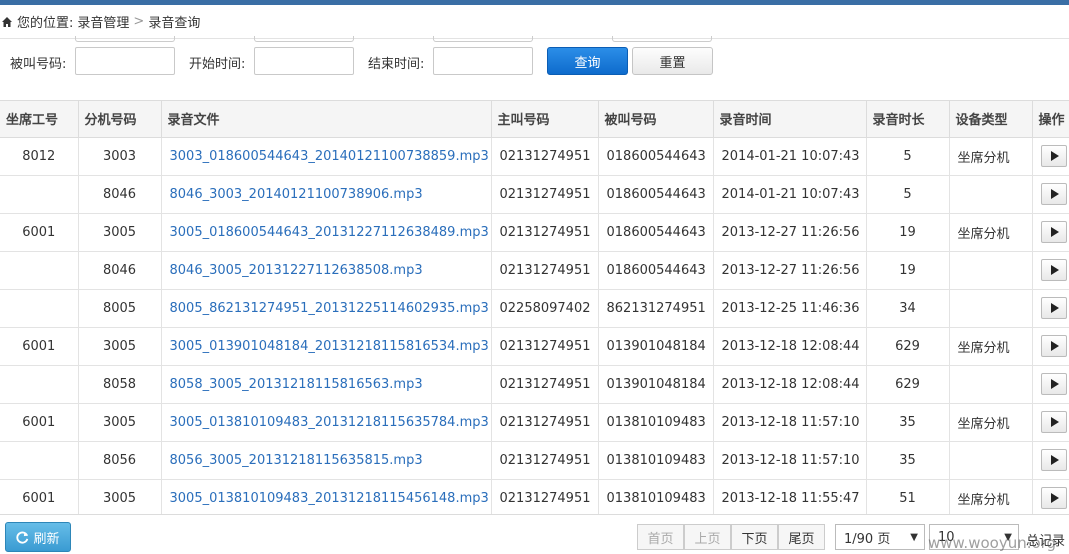 The width and height of the screenshot is (1069, 554). What do you see at coordinates (992, 543) in the screenshot?
I see `watermark: www.wooyun.org` at bounding box center [992, 543].